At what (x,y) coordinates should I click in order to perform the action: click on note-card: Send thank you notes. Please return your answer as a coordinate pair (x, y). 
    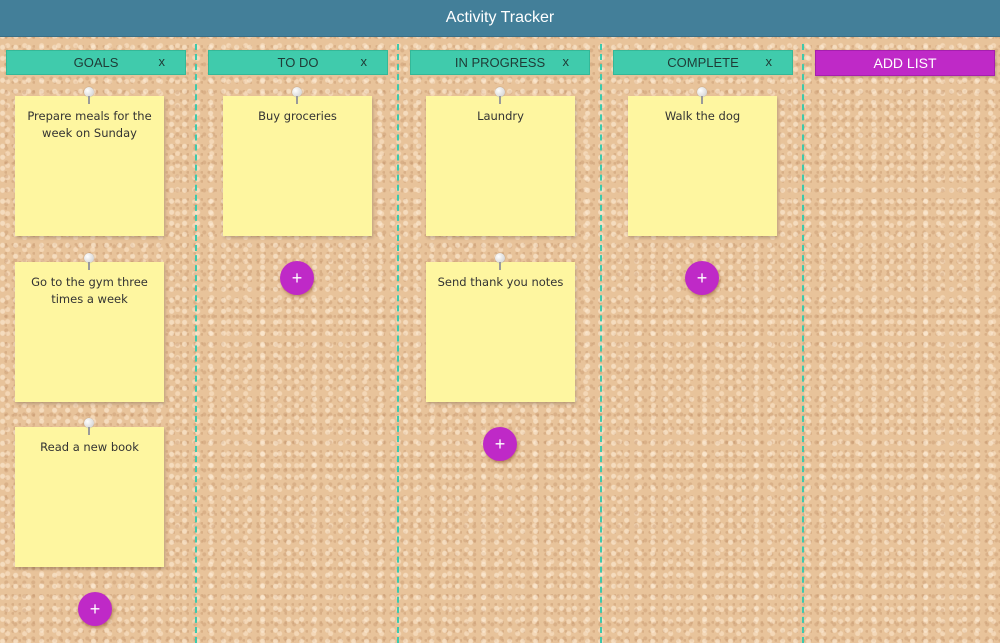
    Looking at the image, I should click on (500, 327).